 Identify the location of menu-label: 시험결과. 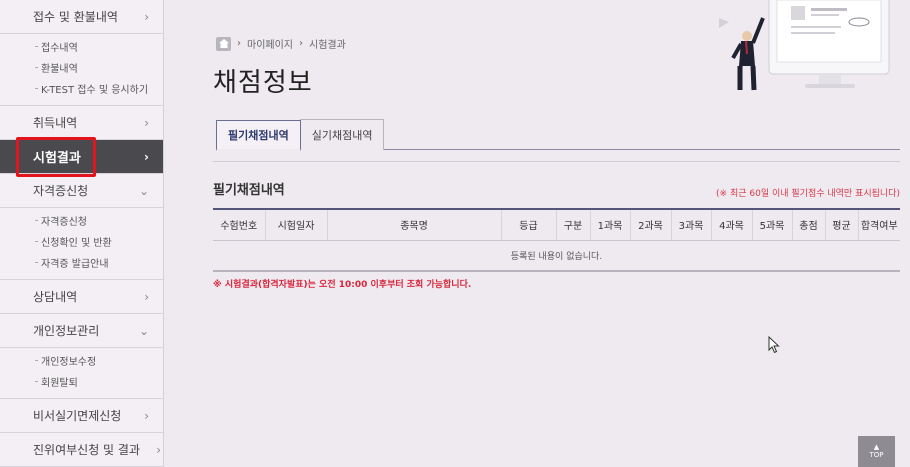
(57, 158).